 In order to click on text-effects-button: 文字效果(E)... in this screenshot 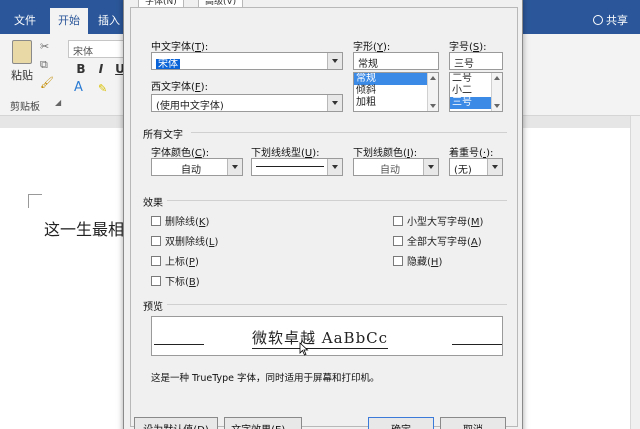, I will do `click(263, 423)`.